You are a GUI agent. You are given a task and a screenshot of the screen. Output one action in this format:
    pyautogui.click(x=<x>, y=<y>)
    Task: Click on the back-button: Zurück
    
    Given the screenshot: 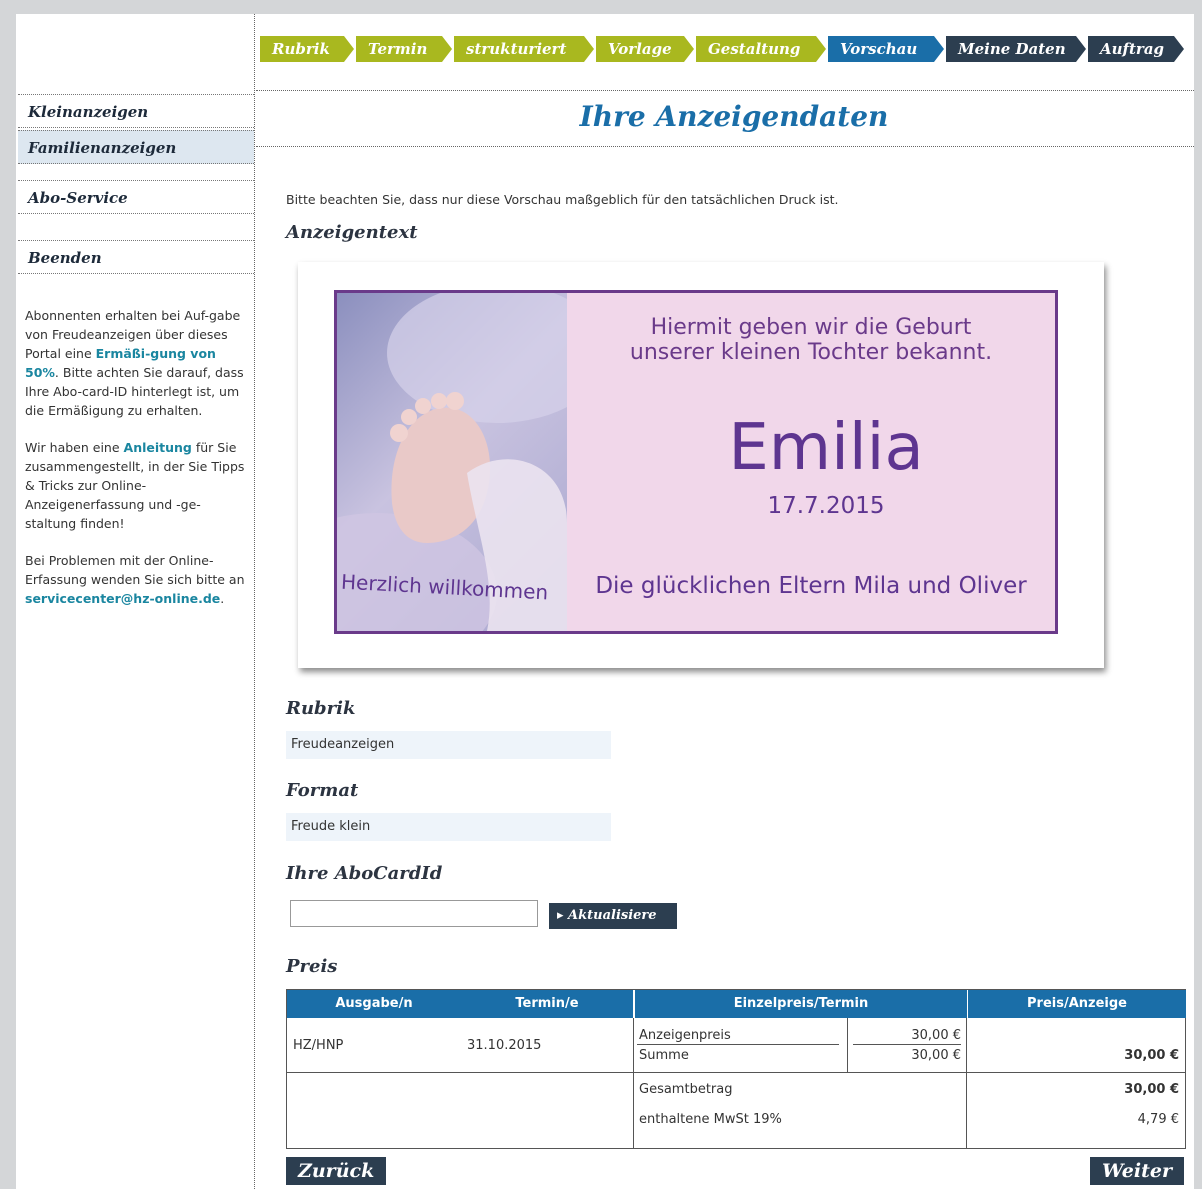 What is the action you would take?
    pyautogui.click(x=336, y=1171)
    